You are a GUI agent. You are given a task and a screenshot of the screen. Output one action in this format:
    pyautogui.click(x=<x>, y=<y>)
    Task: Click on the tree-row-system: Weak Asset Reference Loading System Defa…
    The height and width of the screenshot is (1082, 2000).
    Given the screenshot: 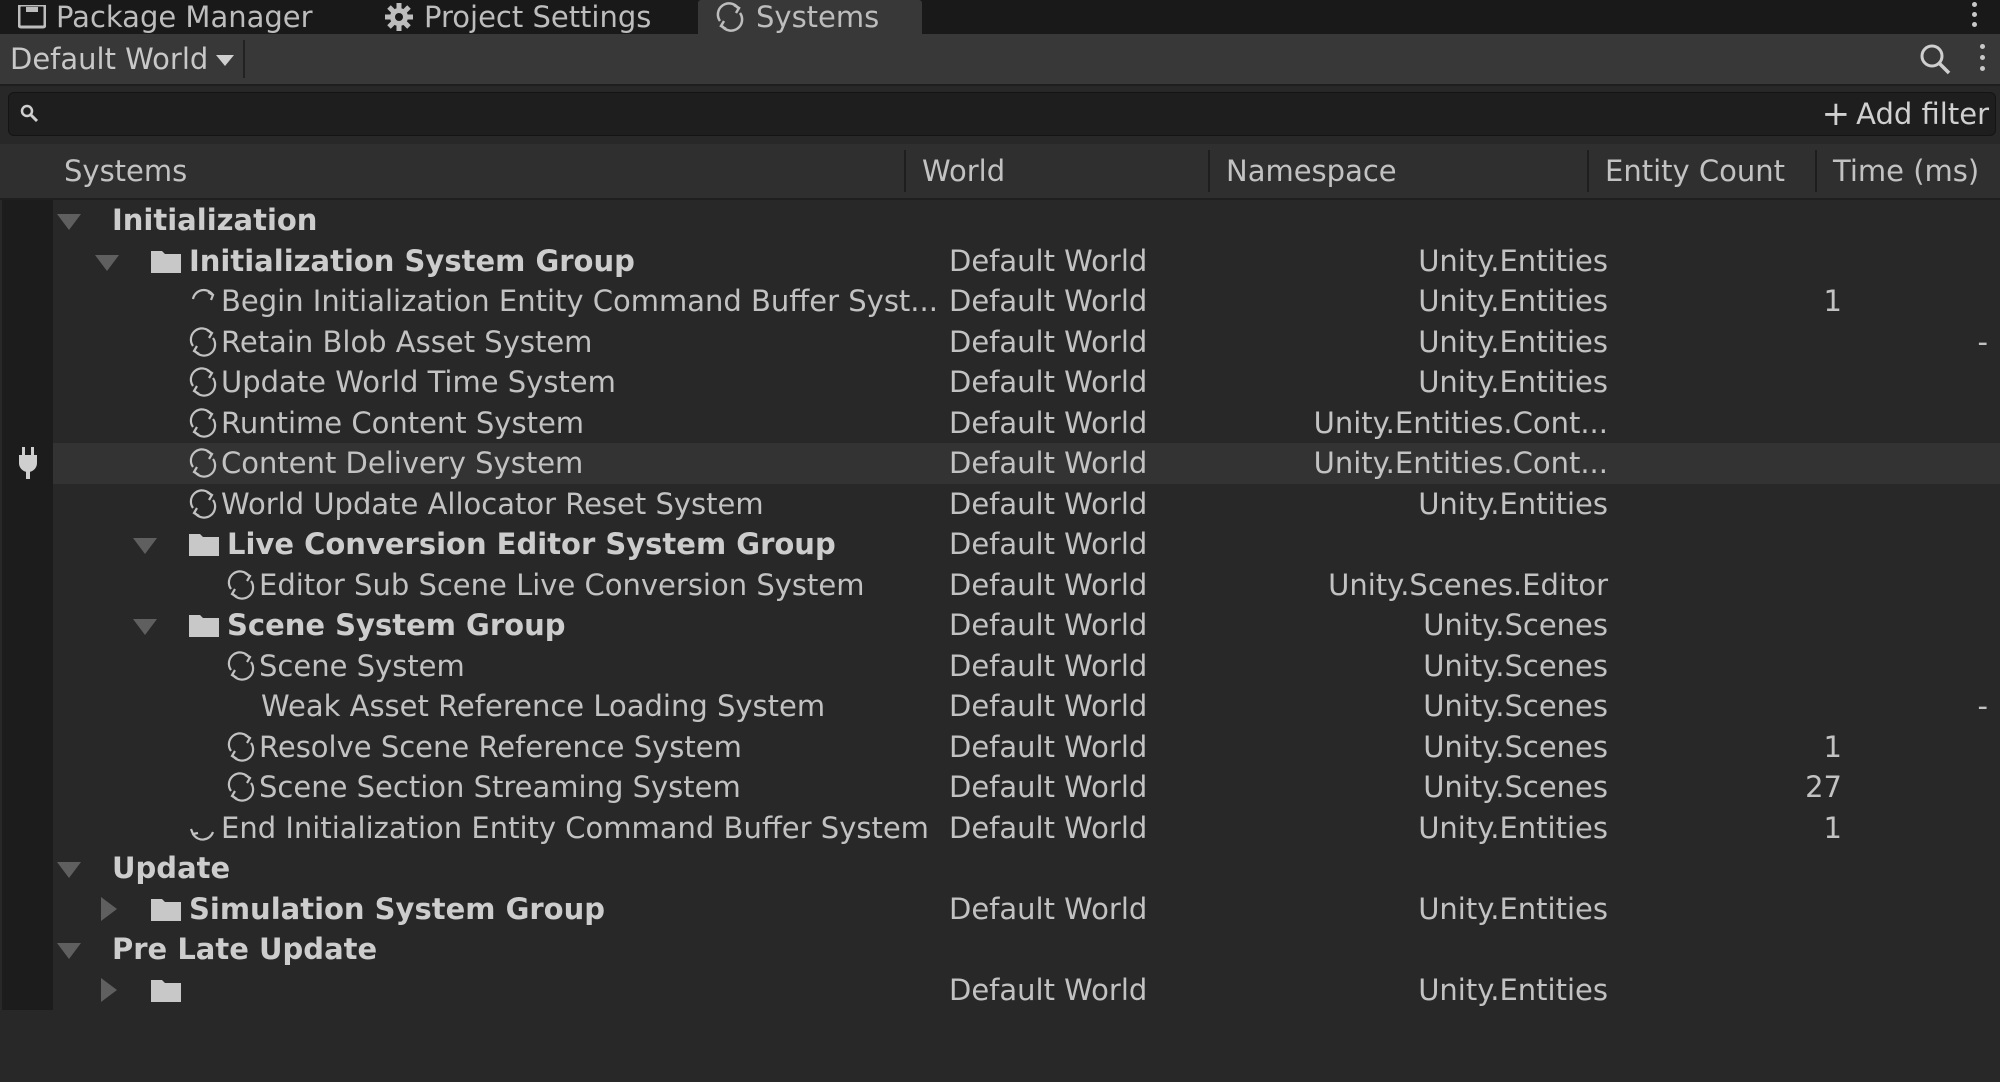 What is the action you would take?
    pyautogui.click(x=1026, y=706)
    